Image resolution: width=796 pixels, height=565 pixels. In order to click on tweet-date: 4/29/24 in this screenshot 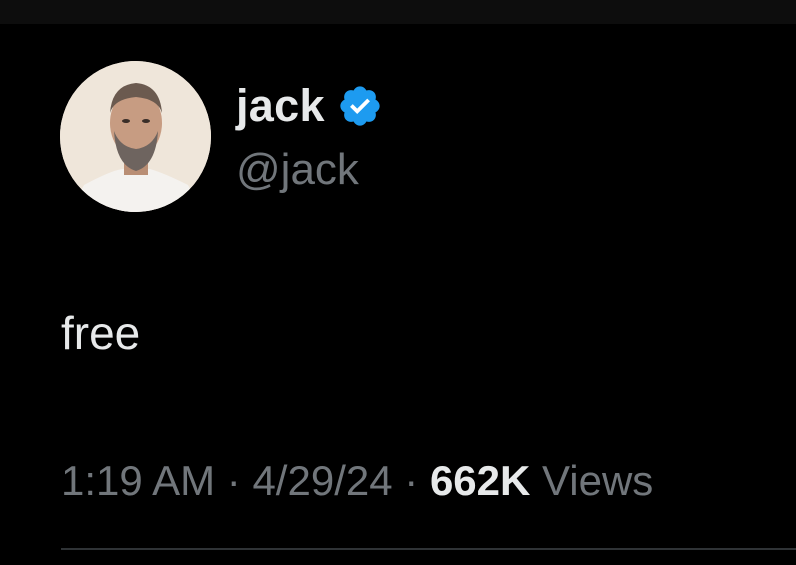, I will do `click(322, 480)`.